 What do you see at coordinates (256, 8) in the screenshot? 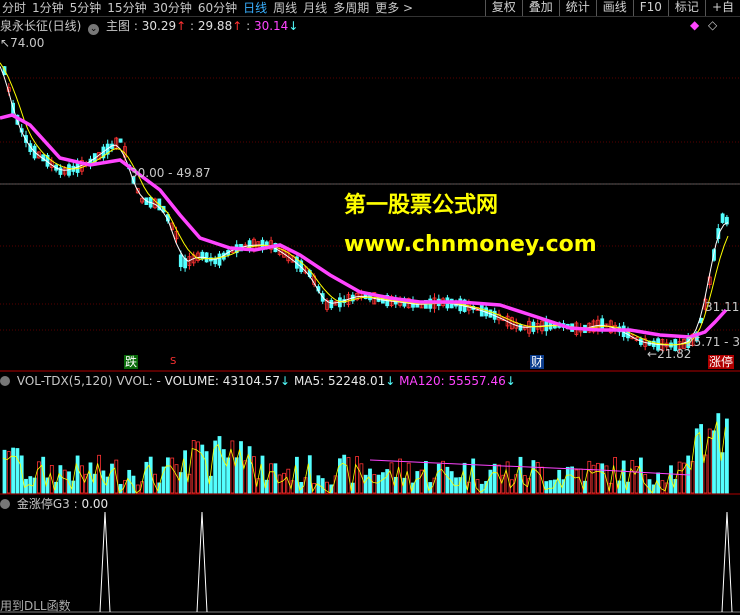
I see `period-tab: 日线` at bounding box center [256, 8].